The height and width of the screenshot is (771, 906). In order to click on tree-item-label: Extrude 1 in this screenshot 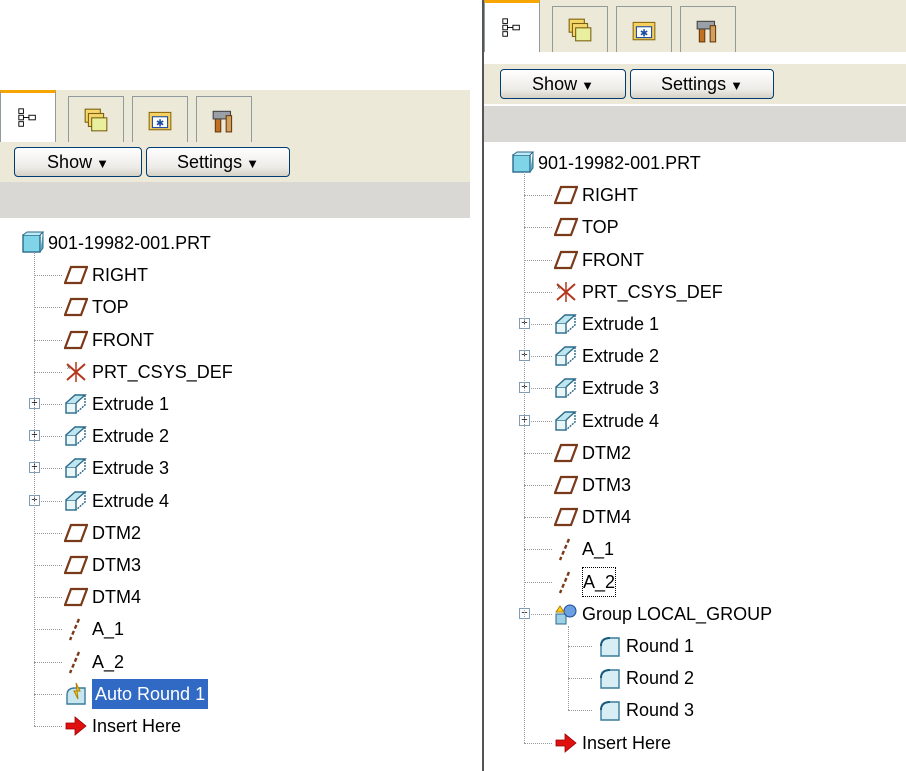, I will do `click(621, 324)`.